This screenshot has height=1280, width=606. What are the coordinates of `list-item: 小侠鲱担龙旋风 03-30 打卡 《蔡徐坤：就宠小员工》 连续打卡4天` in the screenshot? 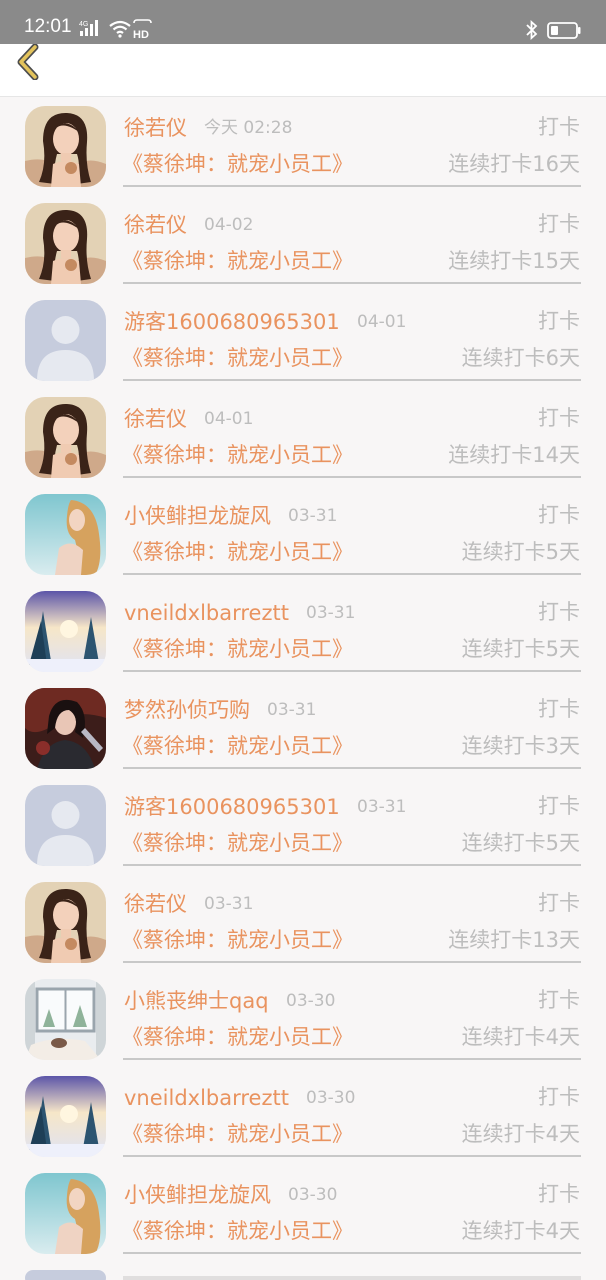 It's located at (303, 1213).